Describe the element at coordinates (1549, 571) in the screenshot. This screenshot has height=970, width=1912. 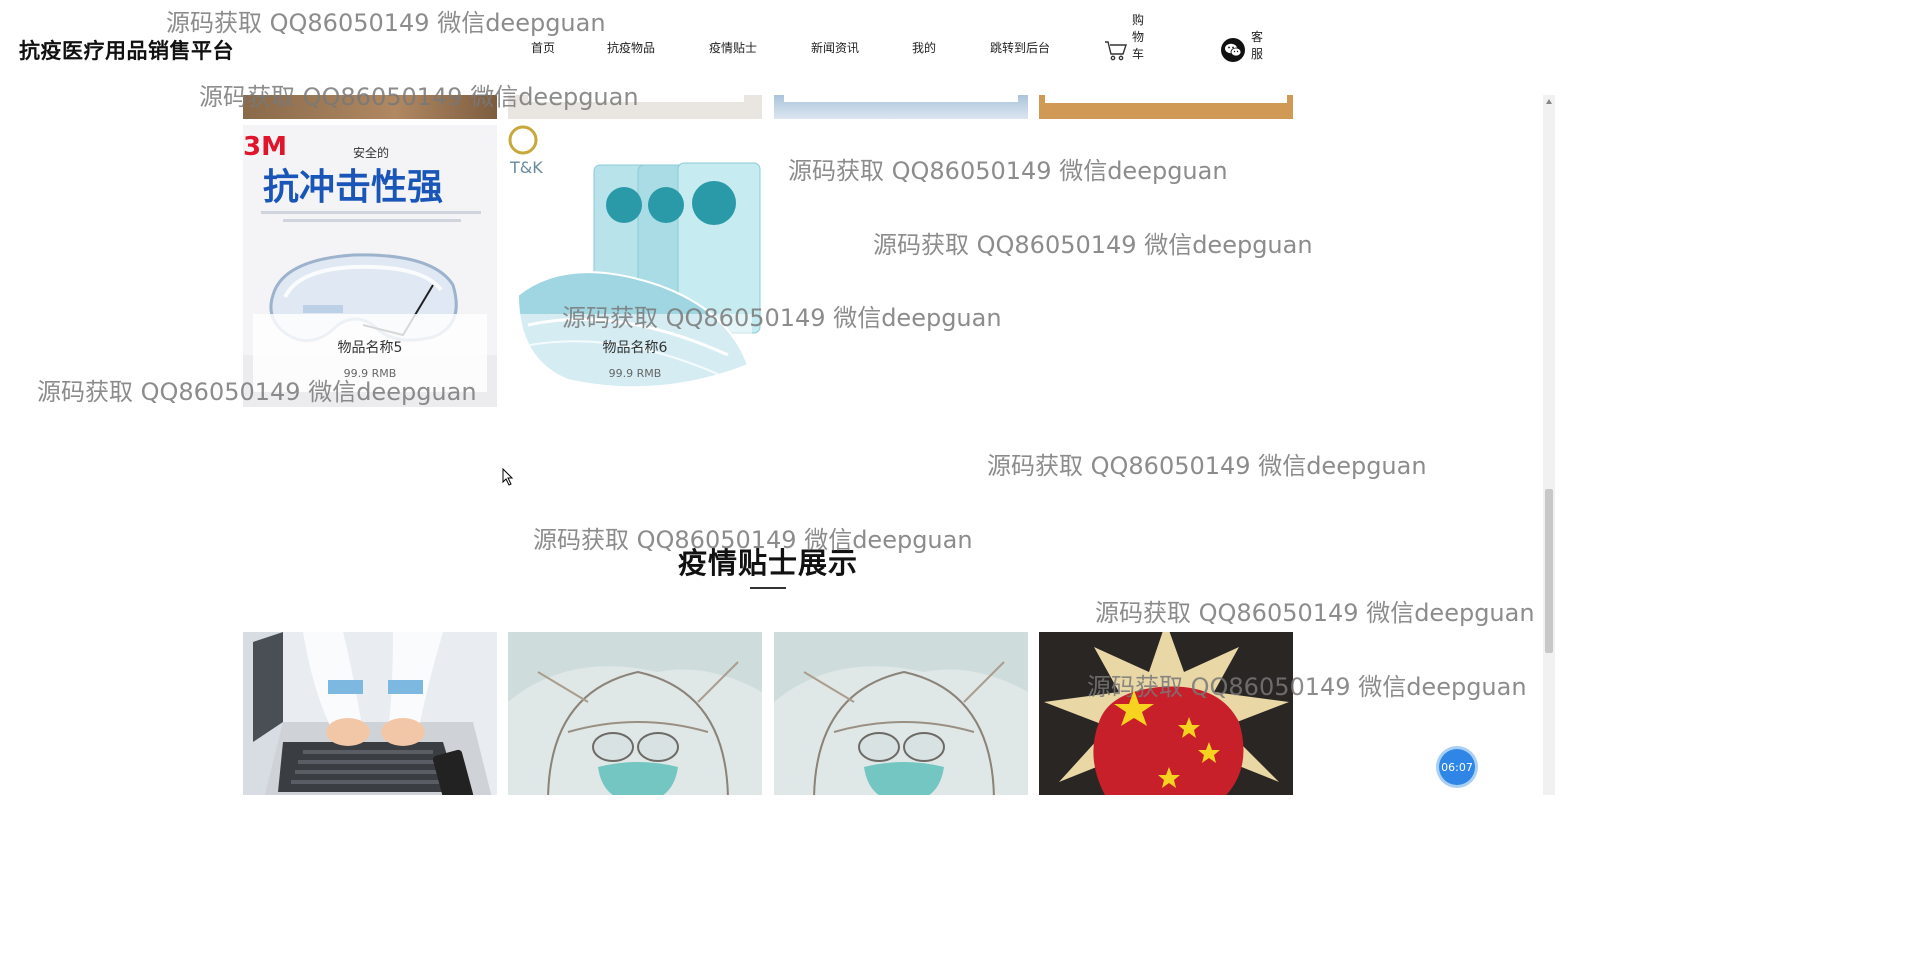
I see `scrollbar-thumb` at that location.